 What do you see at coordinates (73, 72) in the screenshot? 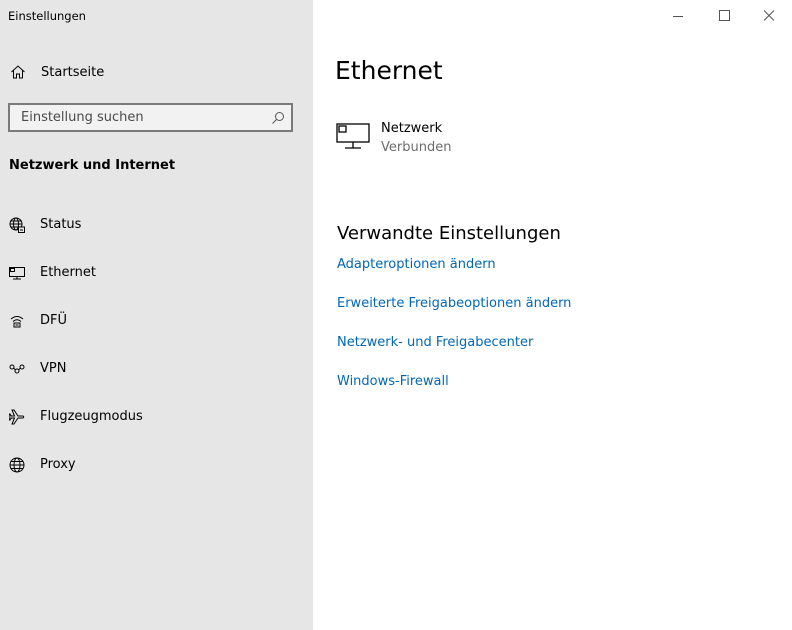
I see `home-label: Startseite` at bounding box center [73, 72].